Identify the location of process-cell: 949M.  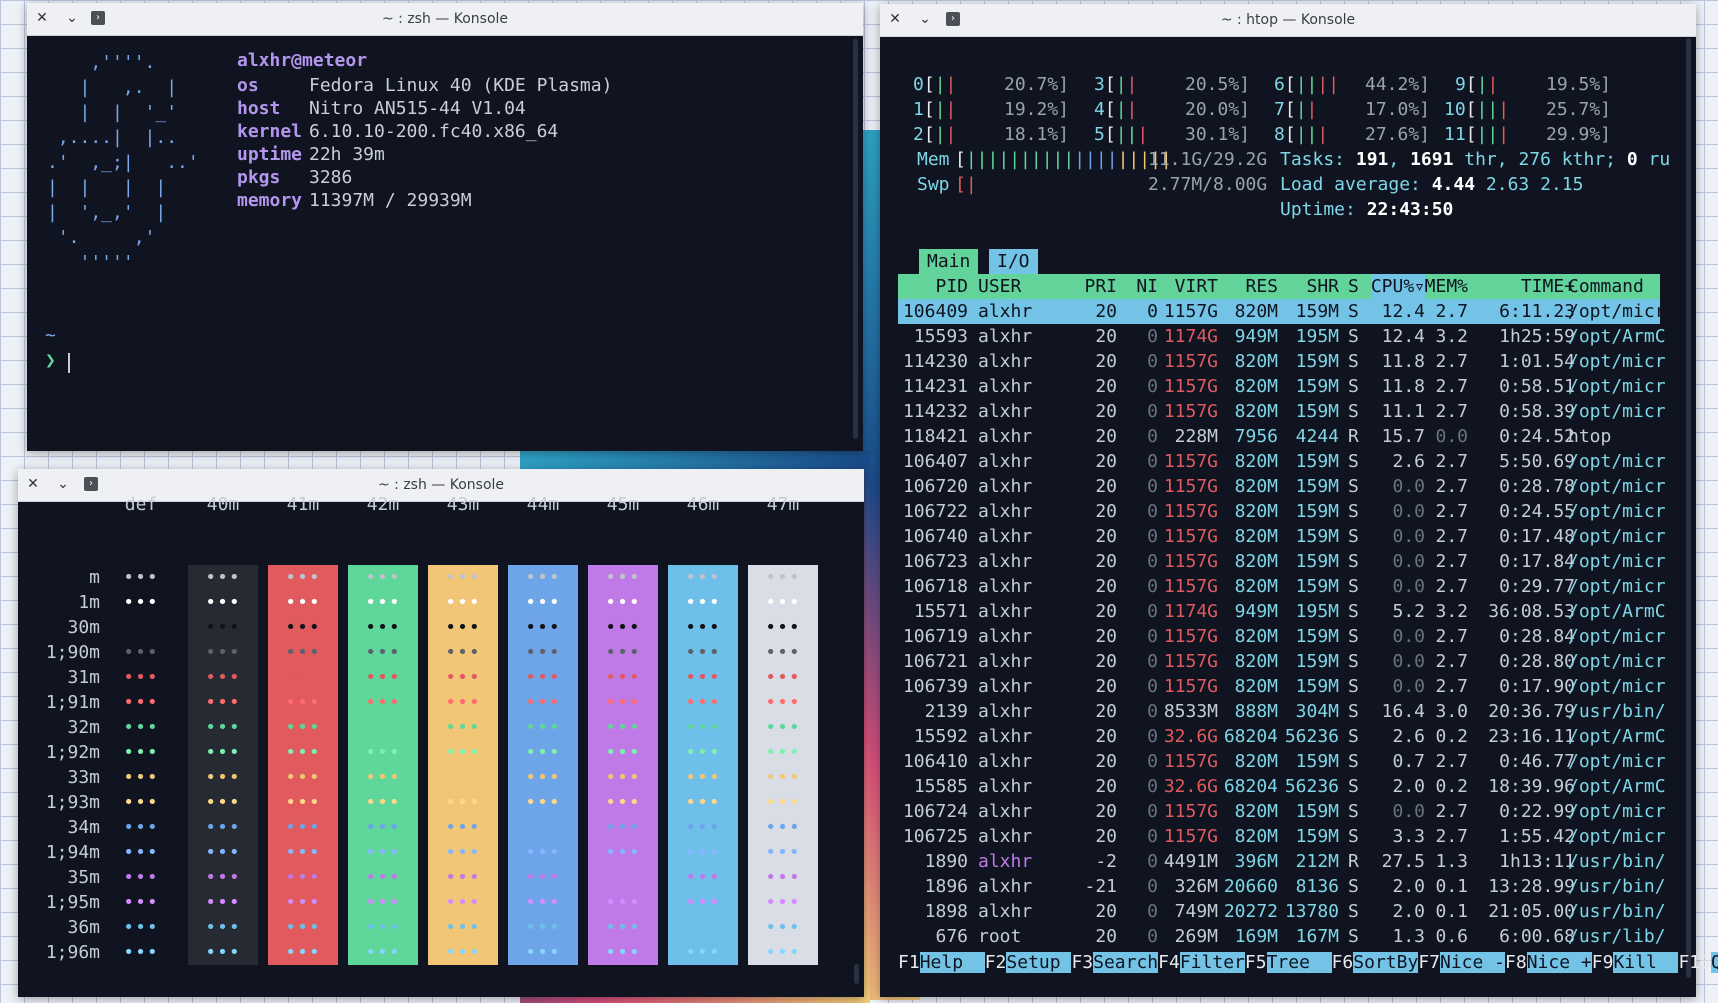
(1256, 336).